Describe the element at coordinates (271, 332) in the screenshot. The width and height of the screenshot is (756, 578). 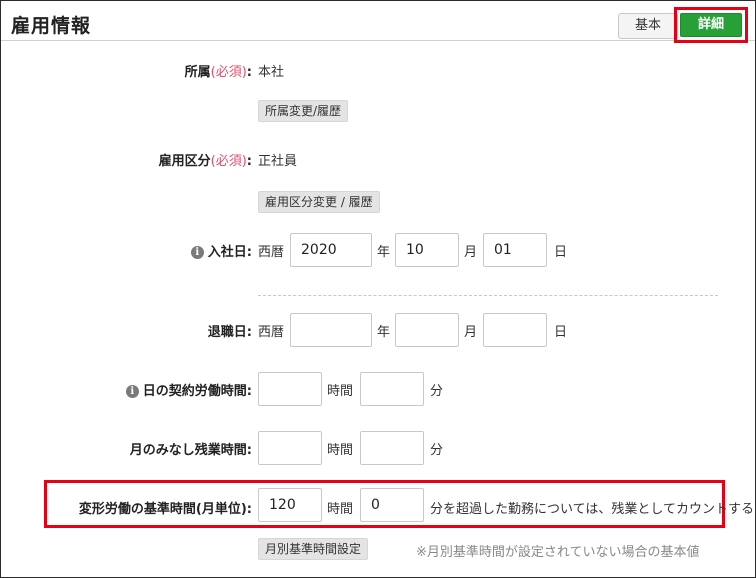
I see `retire-era: 西暦` at that location.